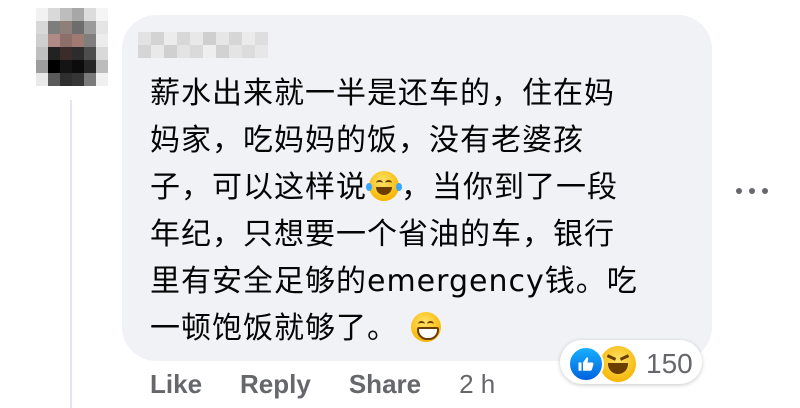 The width and height of the screenshot is (800, 408). What do you see at coordinates (367, 140) in the screenshot?
I see `comment-line: 妈家，吃妈妈的饭，没有老婆孩` at bounding box center [367, 140].